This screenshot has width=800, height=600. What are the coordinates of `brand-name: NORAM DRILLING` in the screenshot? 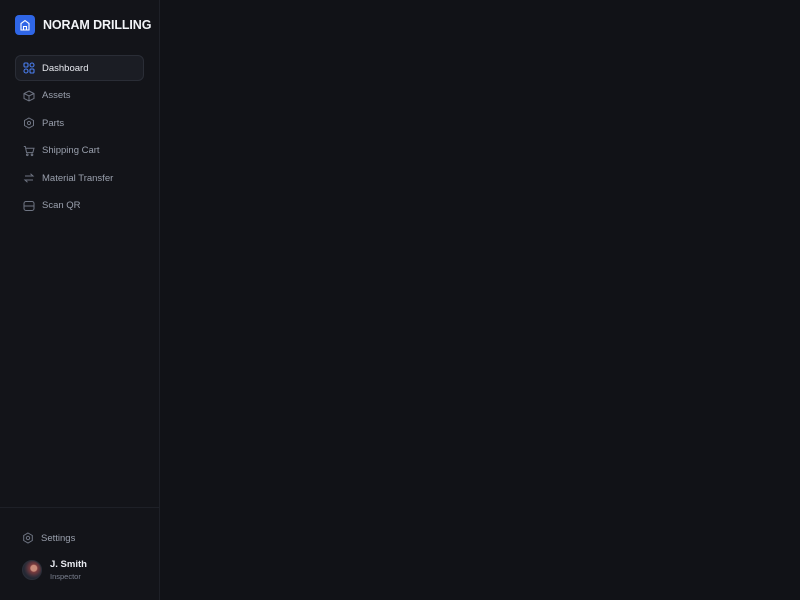 It's located at (97, 25).